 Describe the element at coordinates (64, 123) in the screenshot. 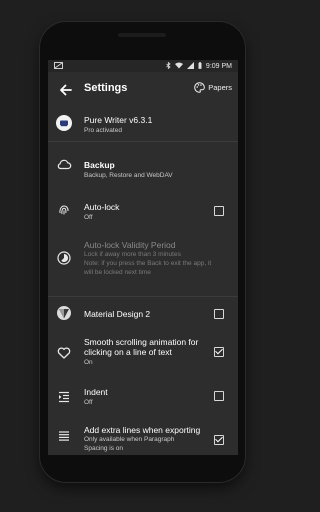

I see `app-logo-icon` at that location.